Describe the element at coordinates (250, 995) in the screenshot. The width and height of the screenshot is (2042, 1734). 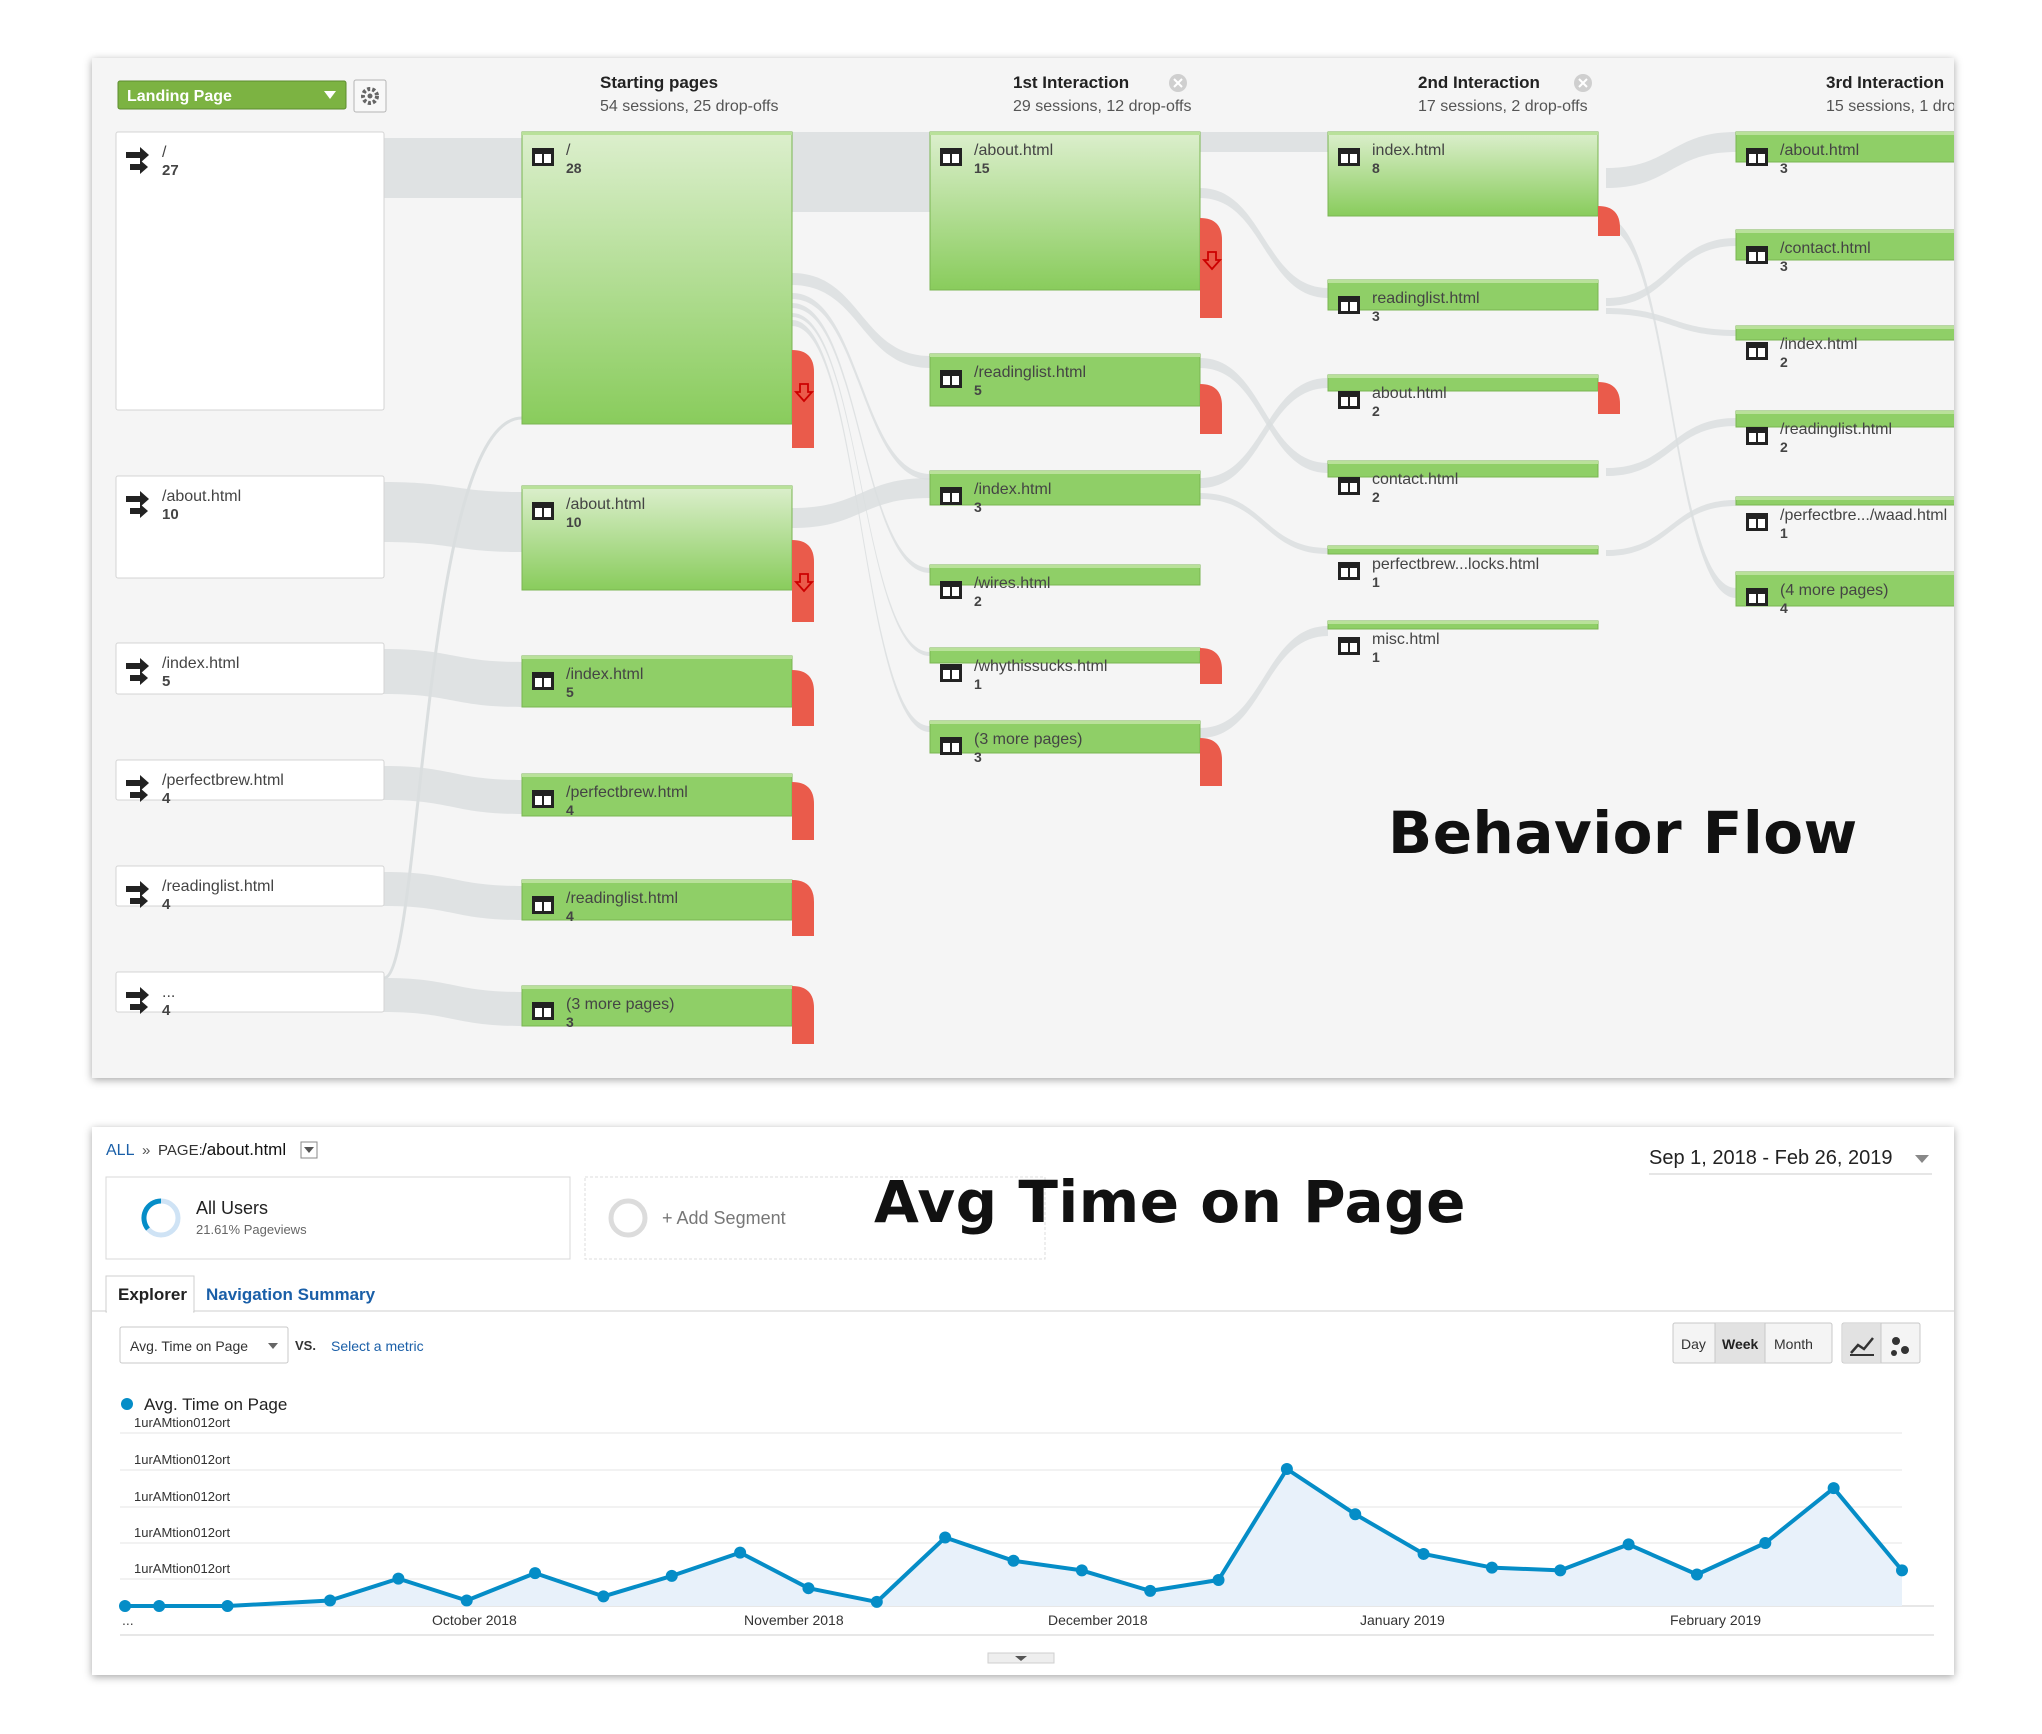
I see `landing-page-node: ...4` at that location.